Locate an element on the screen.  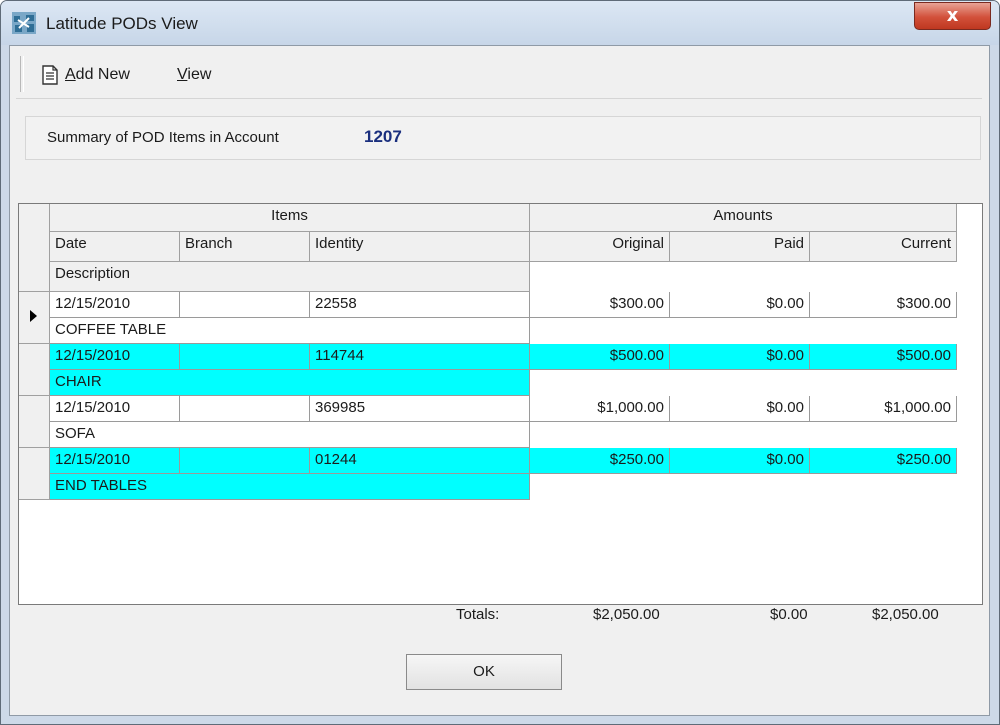
cell-current: $1,000.00 is located at coordinates (883, 409).